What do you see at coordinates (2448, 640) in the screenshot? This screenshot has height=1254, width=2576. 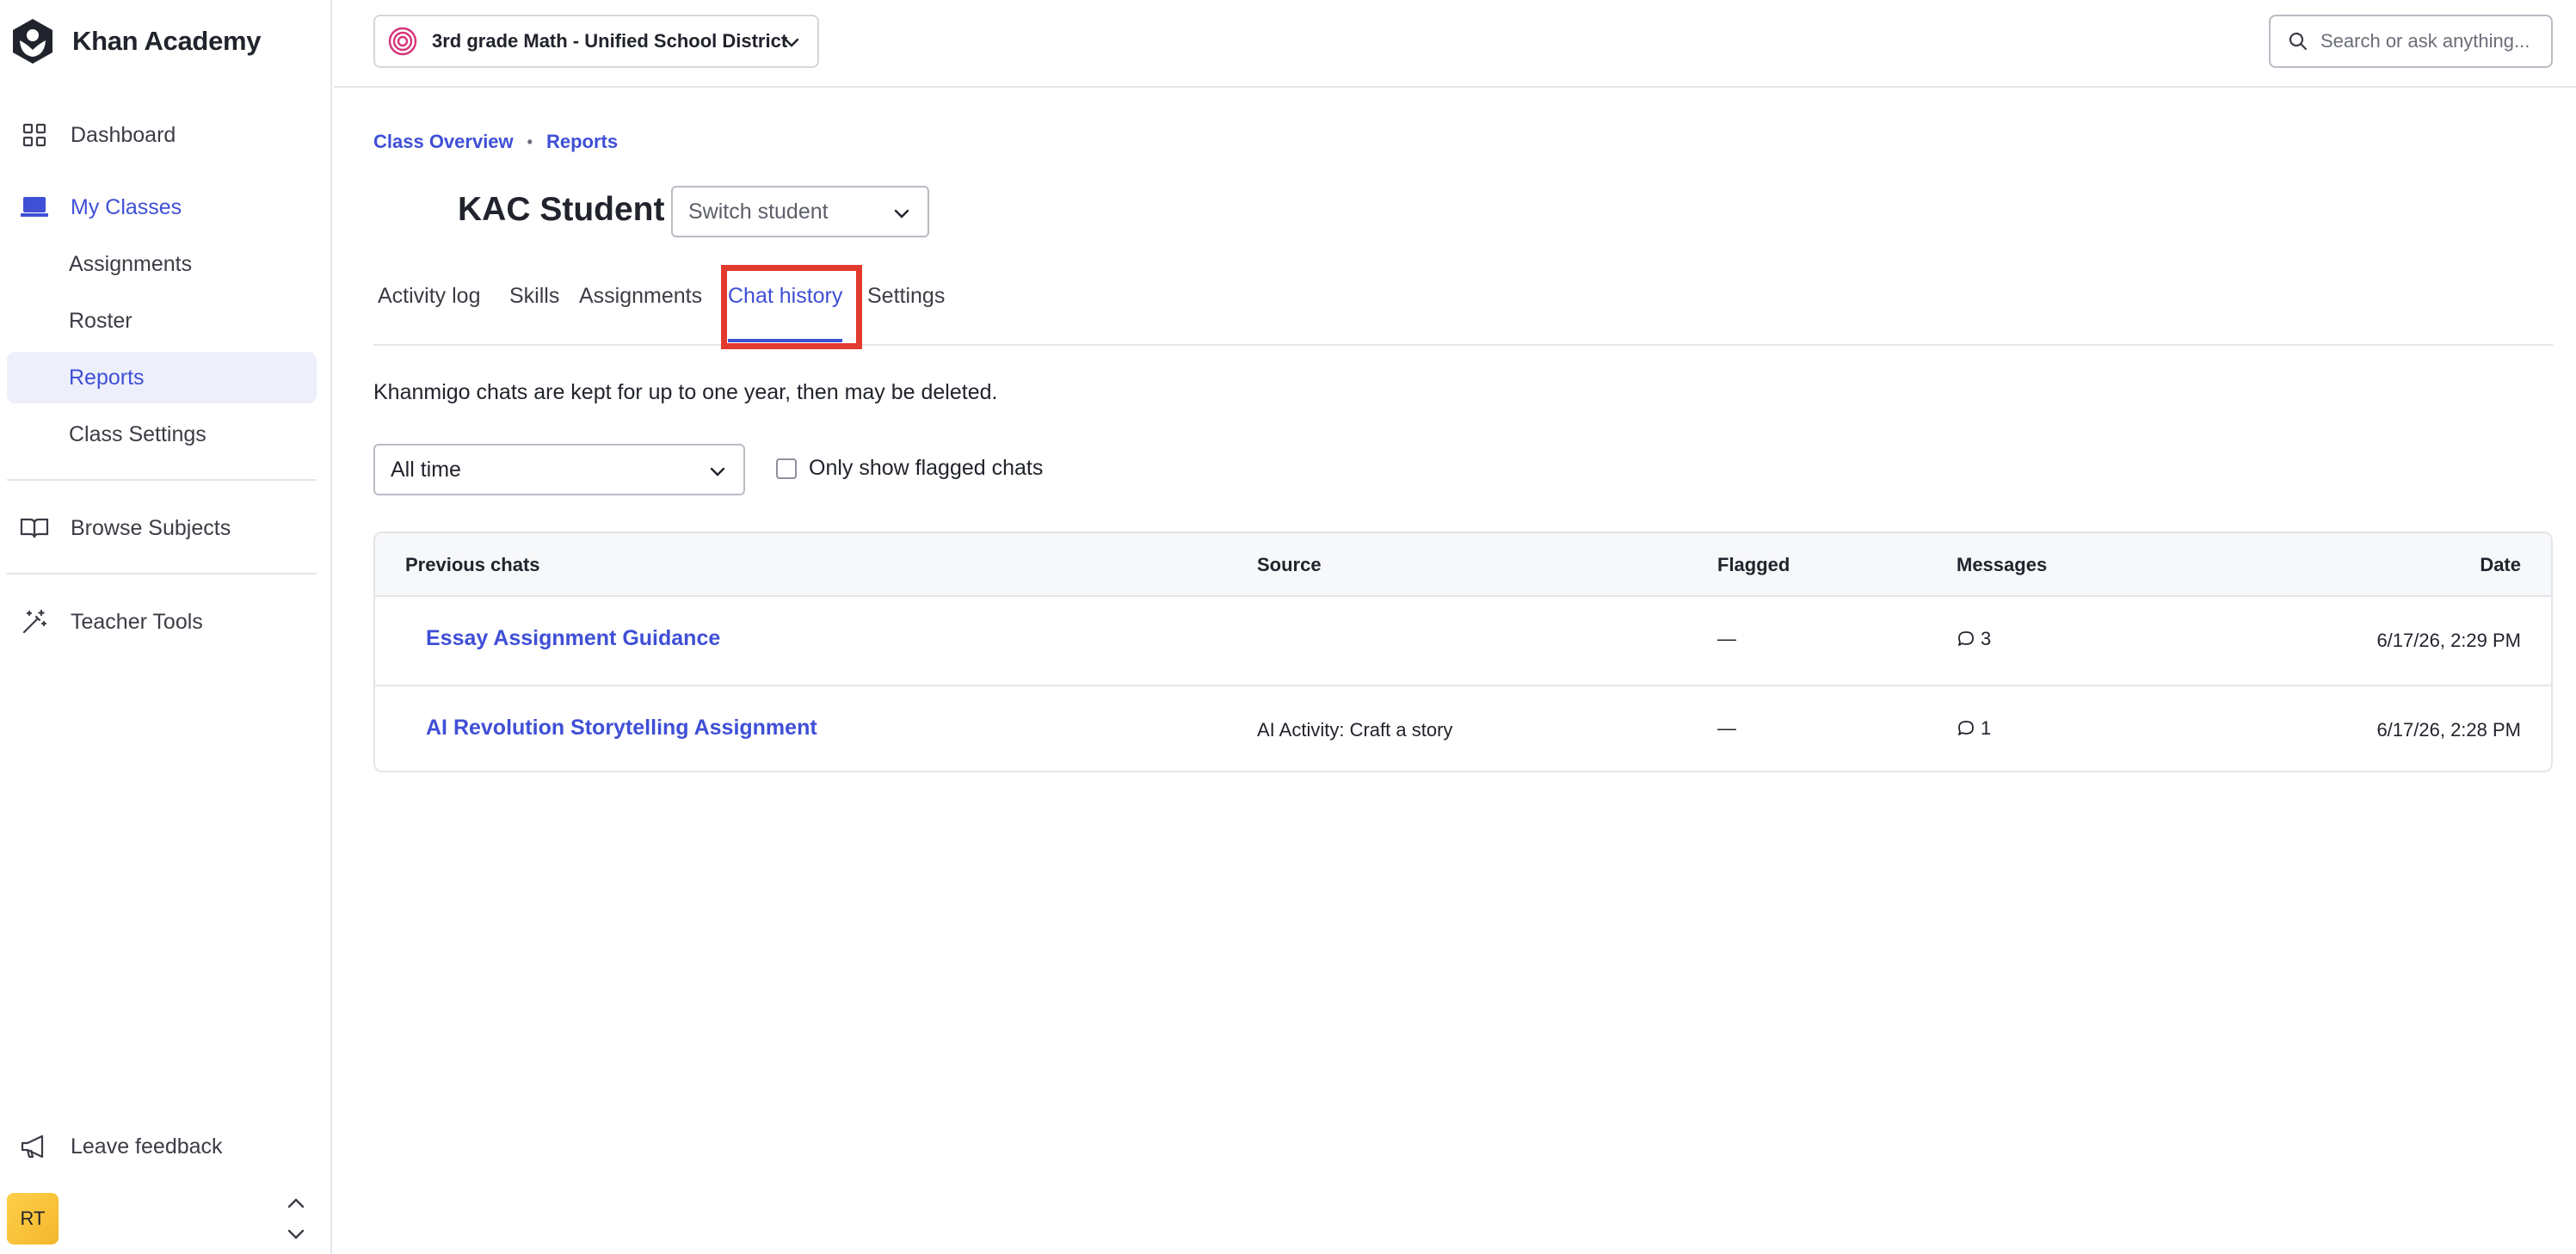 I see `chat-date: 6/17/26, 2:29 PM` at bounding box center [2448, 640].